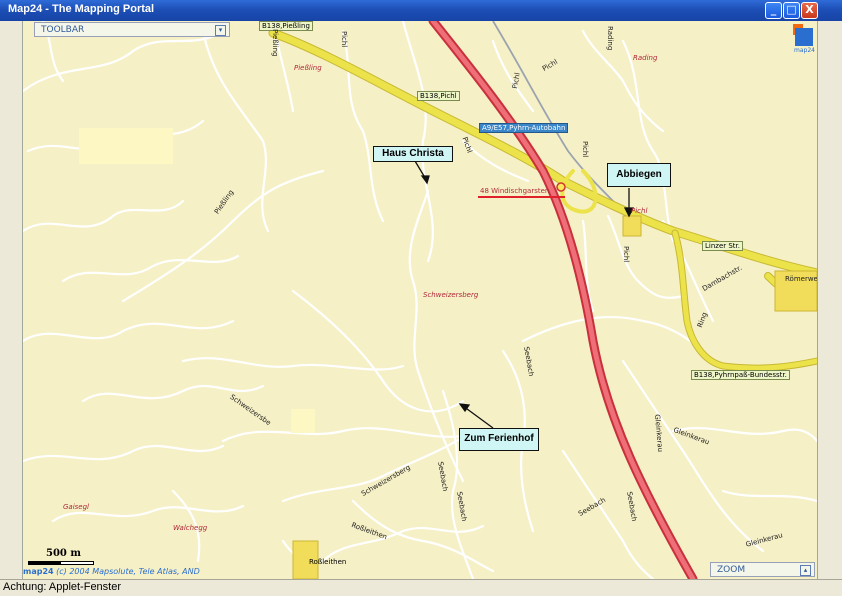 The height and width of the screenshot is (596, 842). Describe the element at coordinates (762, 569) in the screenshot. I see `zoom-panel: ZOOM ▴` at that location.